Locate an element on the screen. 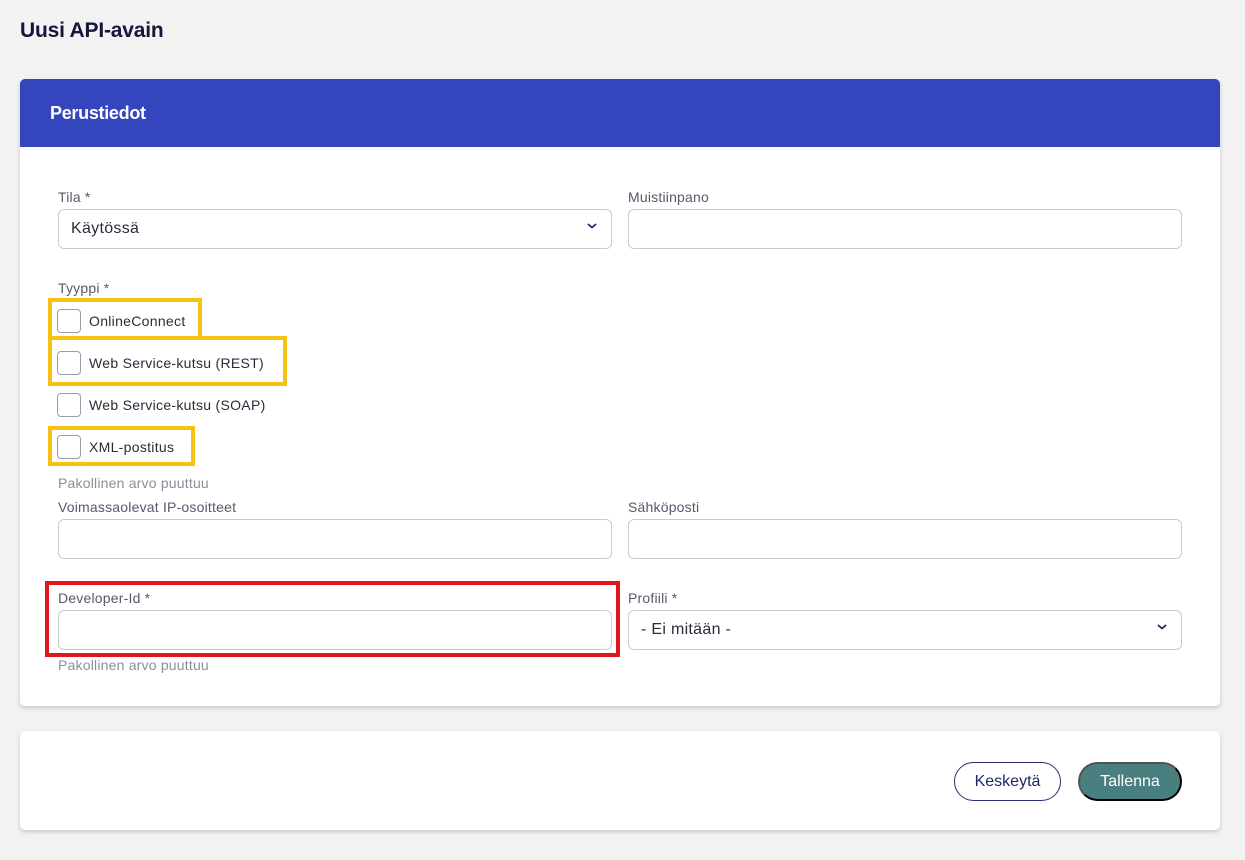 This screenshot has width=1245, height=860. card-header: Perustiedot is located at coordinates (620, 113).